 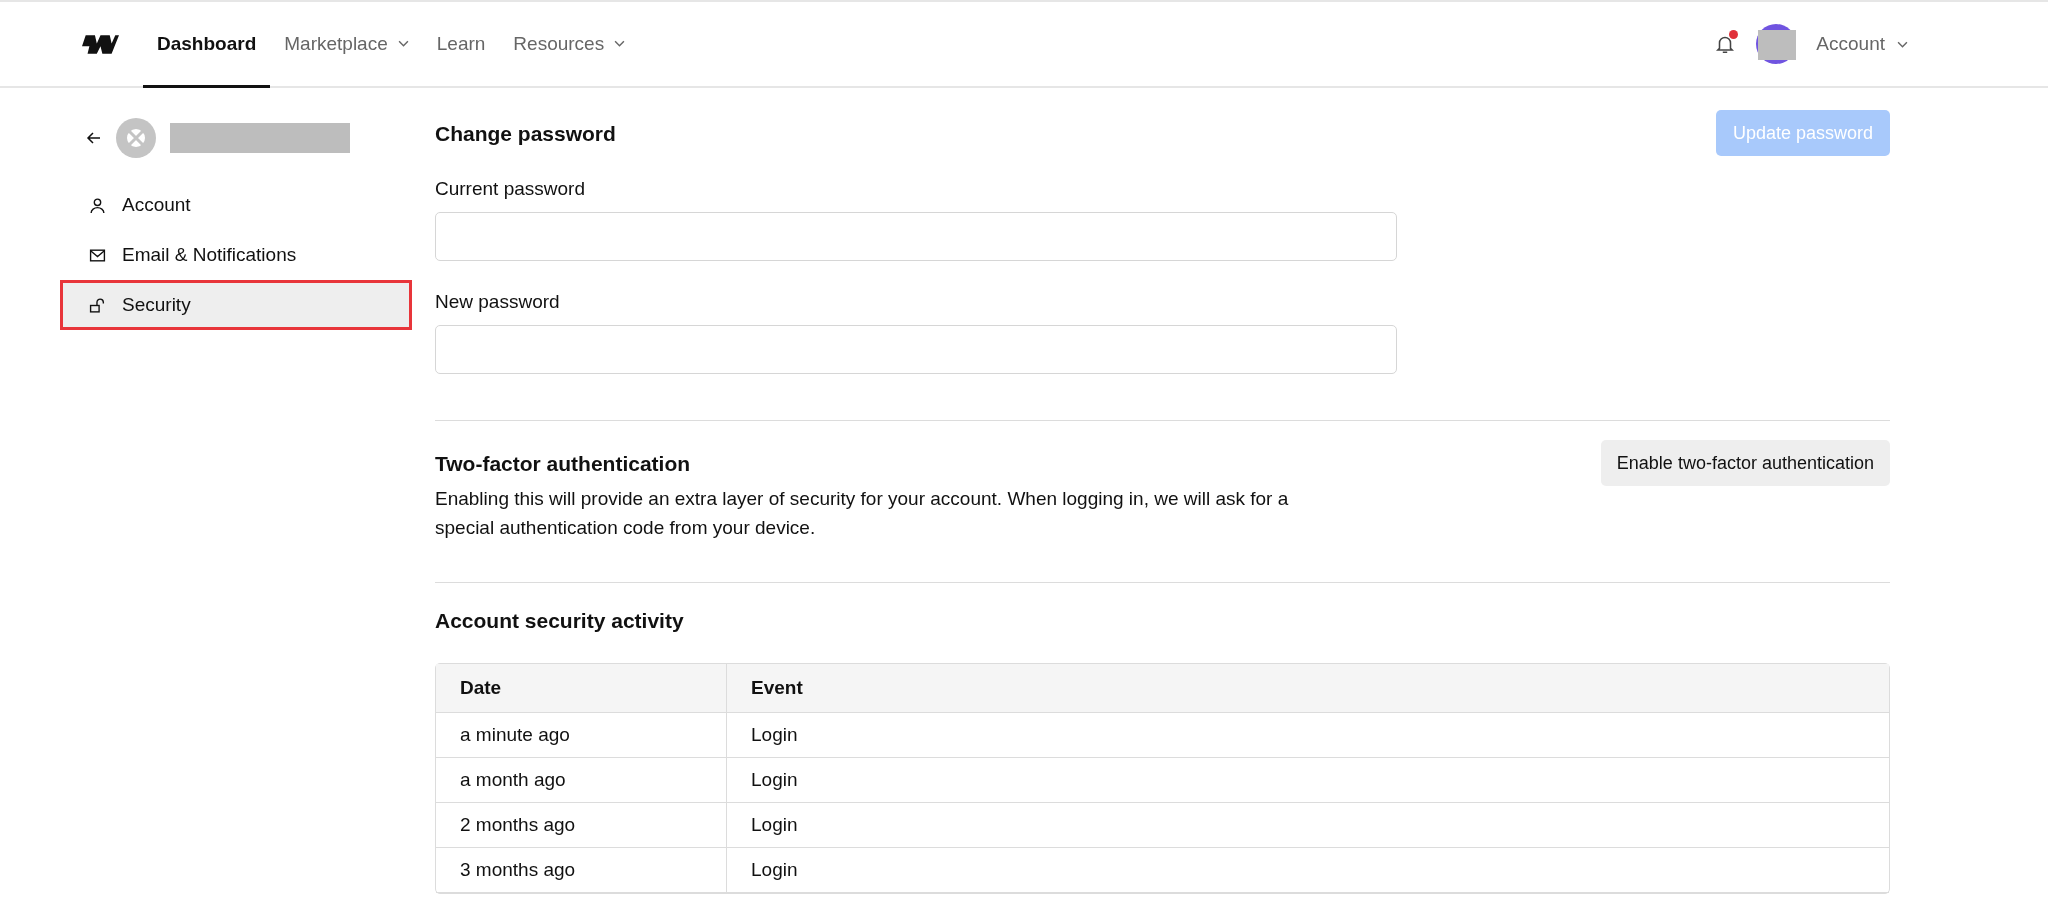 What do you see at coordinates (526, 134) in the screenshot?
I see `section-title: Change password` at bounding box center [526, 134].